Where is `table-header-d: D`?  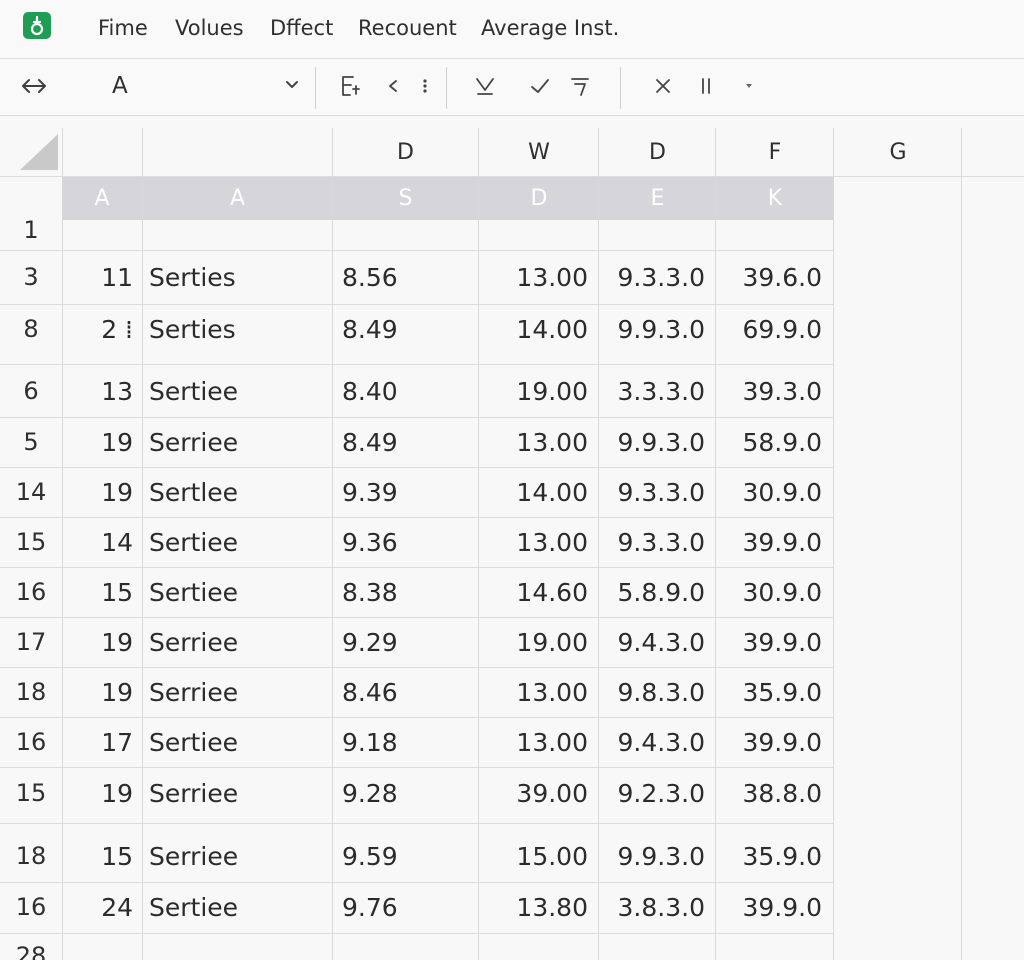
table-header-d: D is located at coordinates (539, 198).